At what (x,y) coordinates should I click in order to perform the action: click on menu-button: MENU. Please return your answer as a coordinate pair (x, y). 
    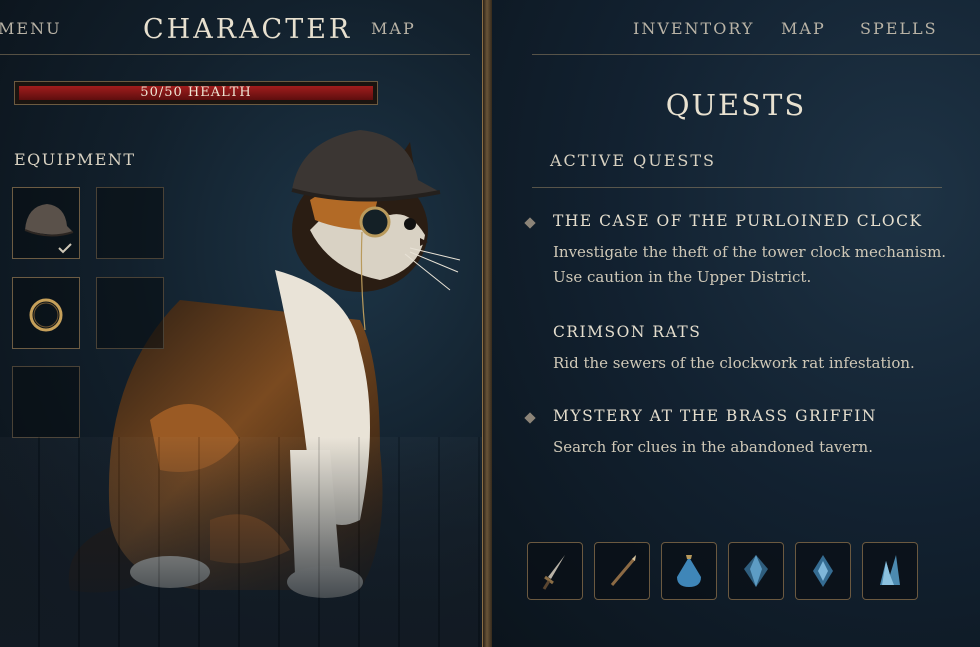
    Looking at the image, I should click on (31, 28).